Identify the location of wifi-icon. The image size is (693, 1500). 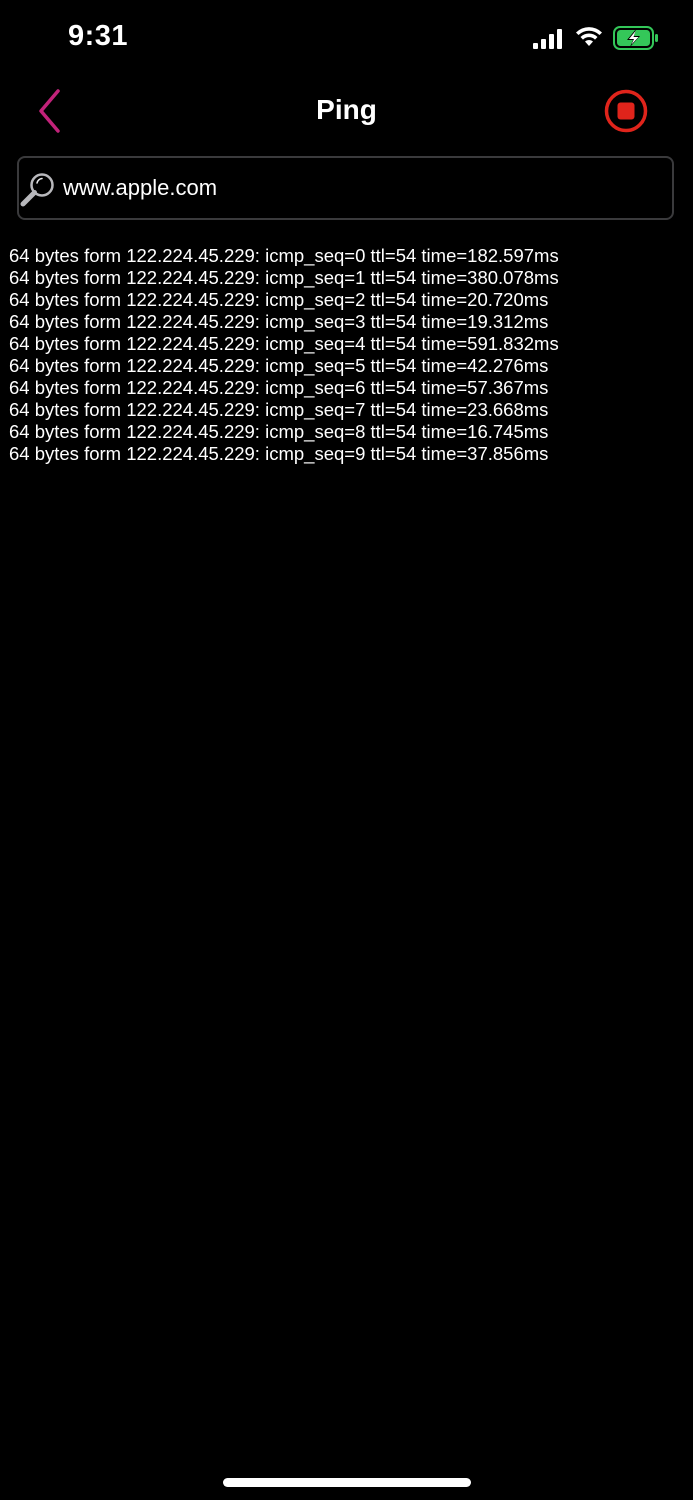
(589, 36).